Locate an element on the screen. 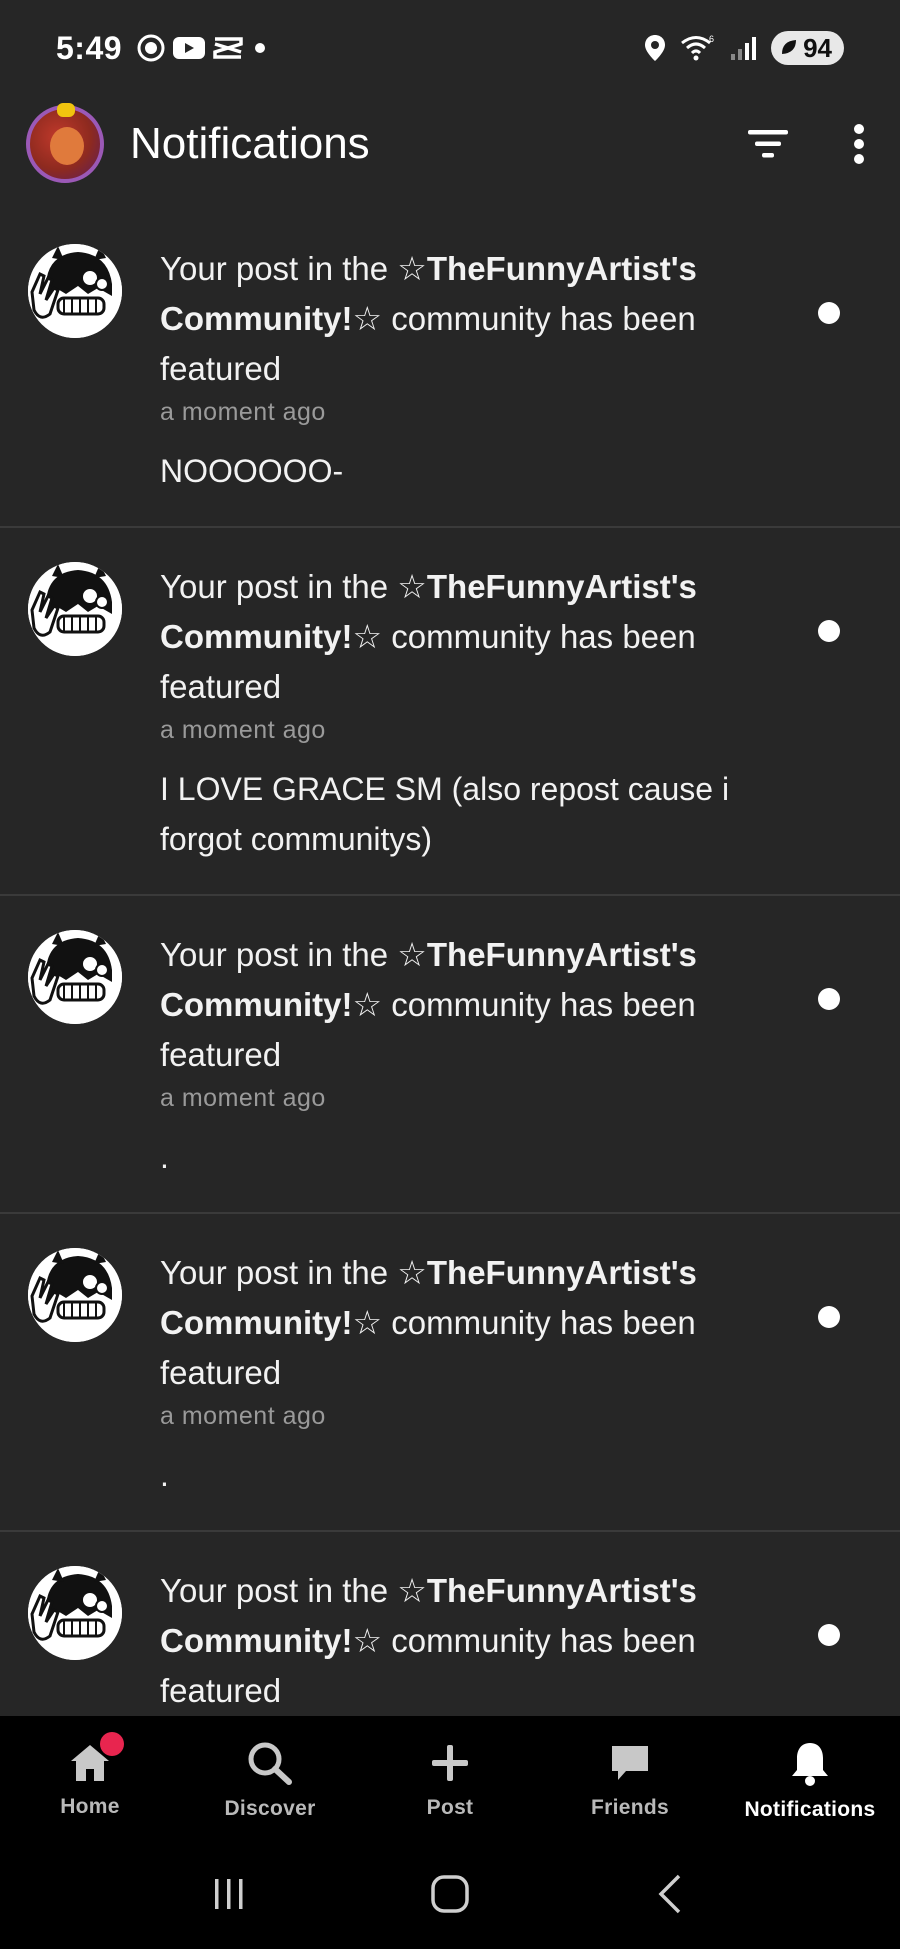 The height and width of the screenshot is (1949, 900). back-icon is located at coordinates (671, 1896).